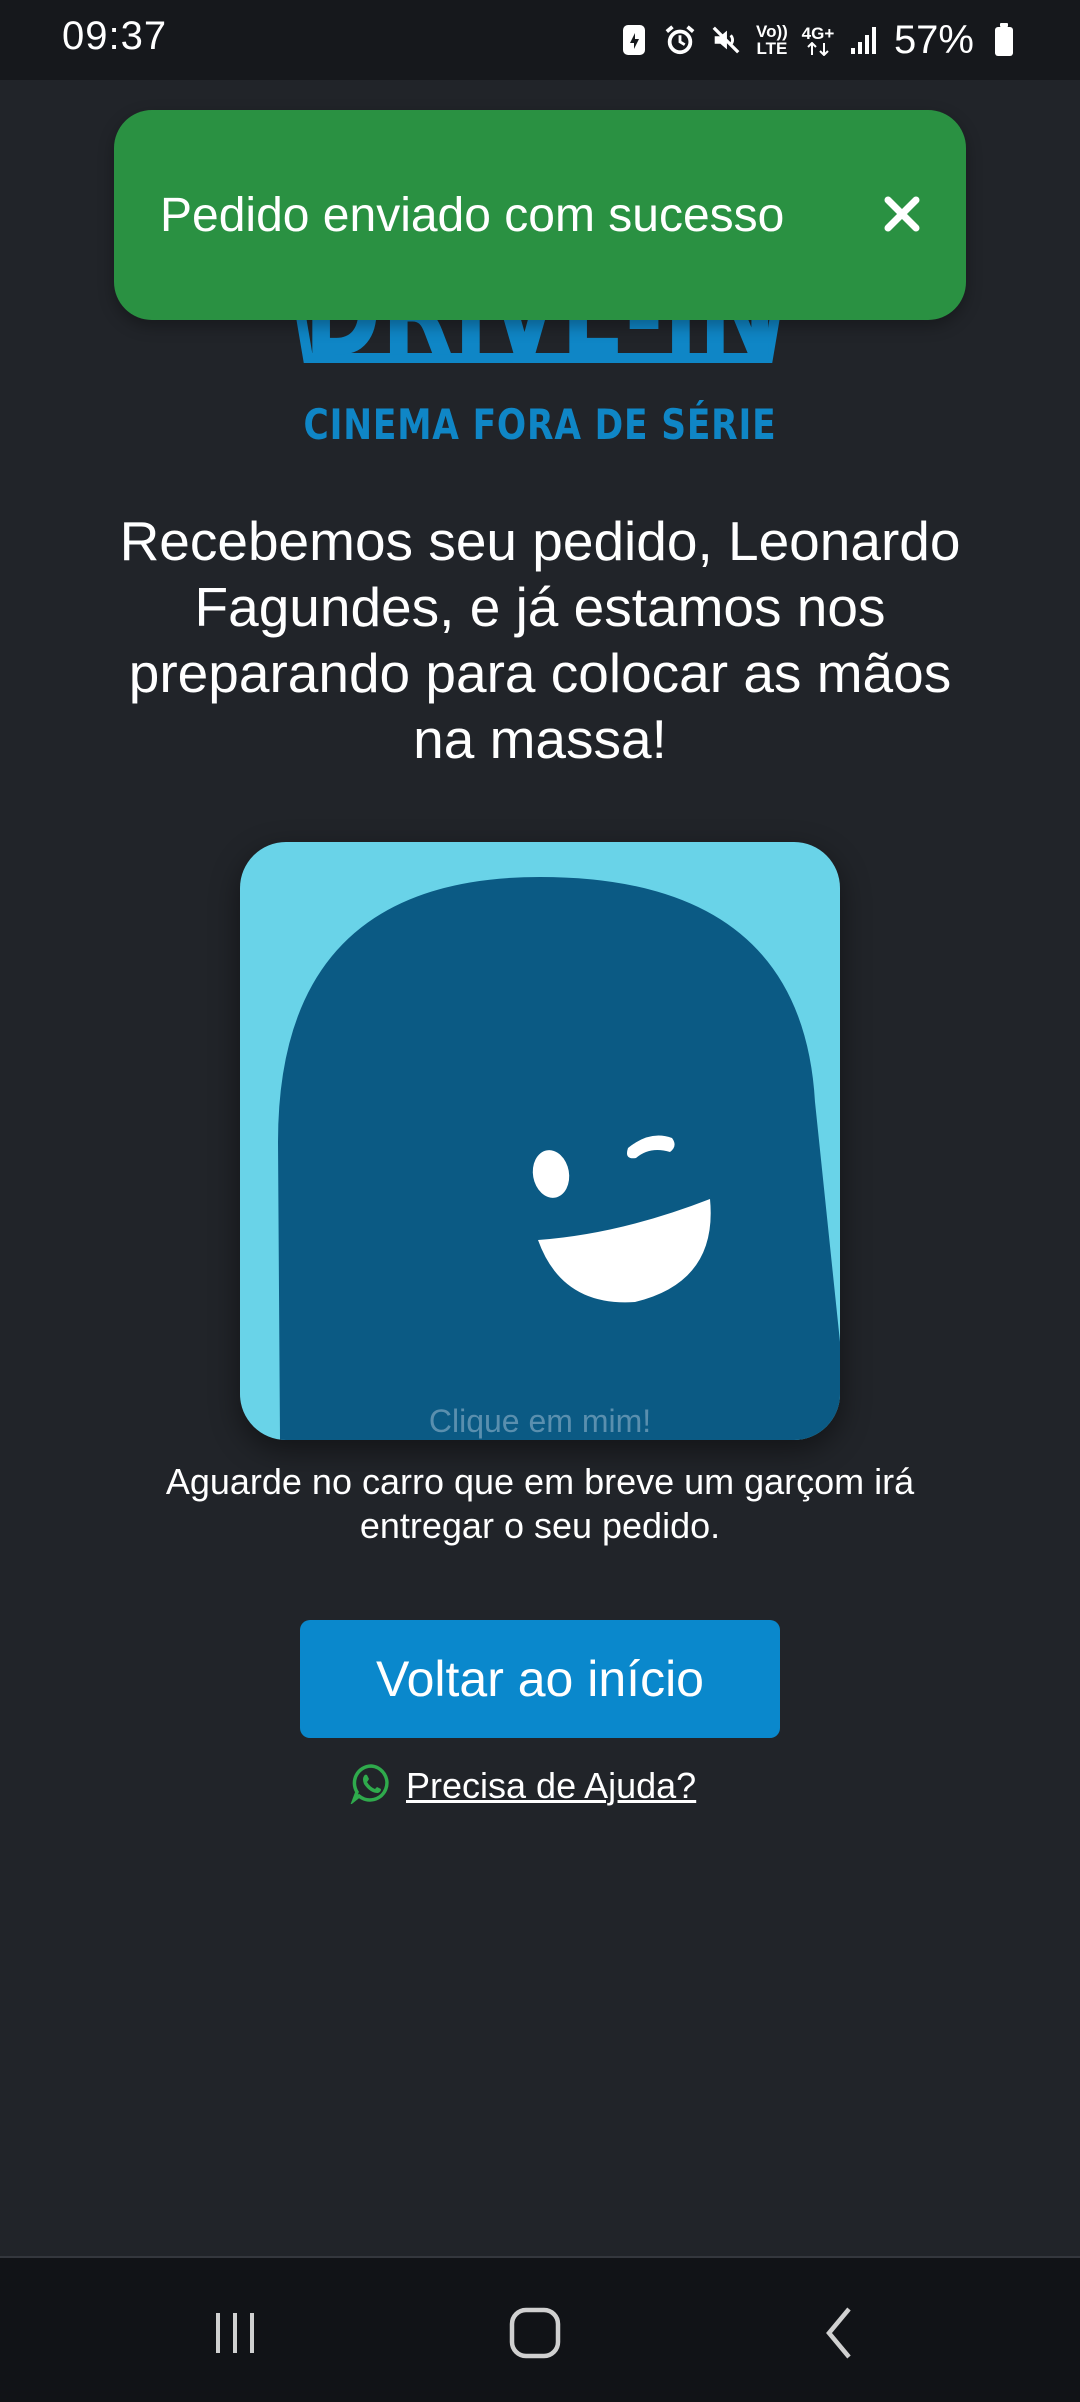 The image size is (1080, 2402). I want to click on help-link: Precisa de Ajuda?, so click(523, 1785).